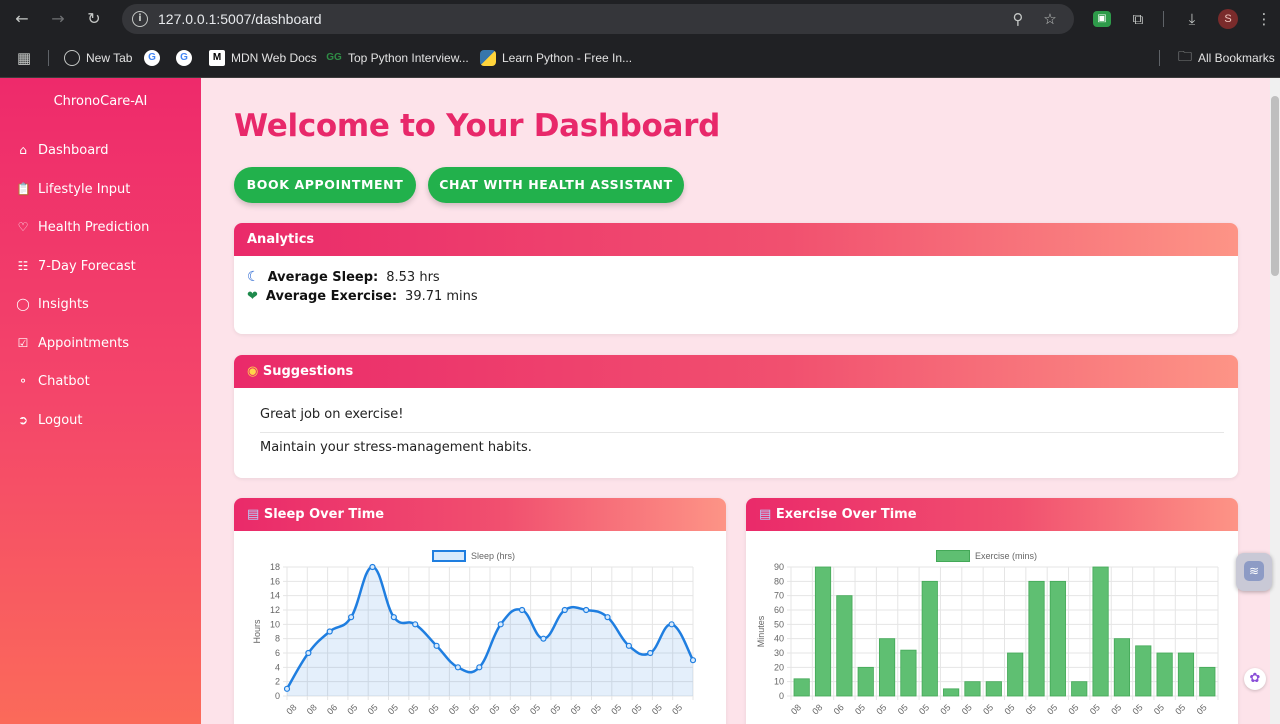 The width and height of the screenshot is (1280, 724). I want to click on sidebar-item-dashboard: ⌂ Dashboard, so click(62, 150).